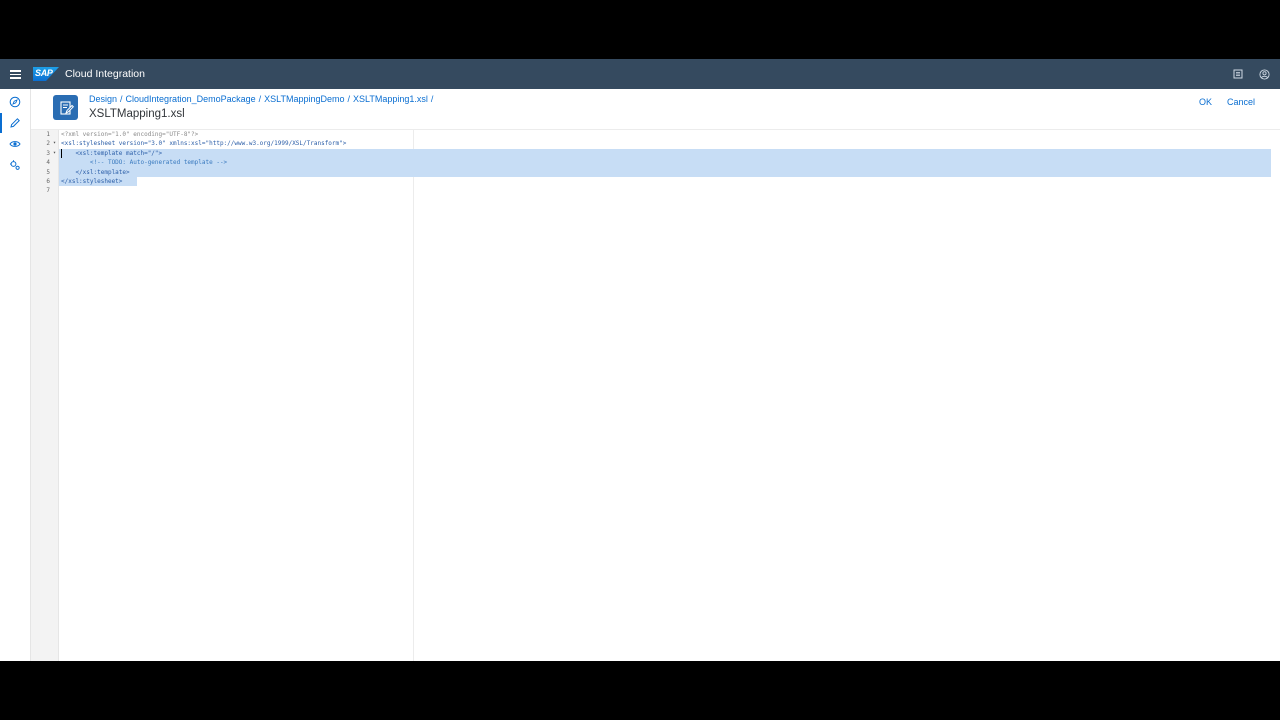 This screenshot has height=720, width=1280. What do you see at coordinates (16, 74) in the screenshot?
I see `menu-hamburger-icon` at bounding box center [16, 74].